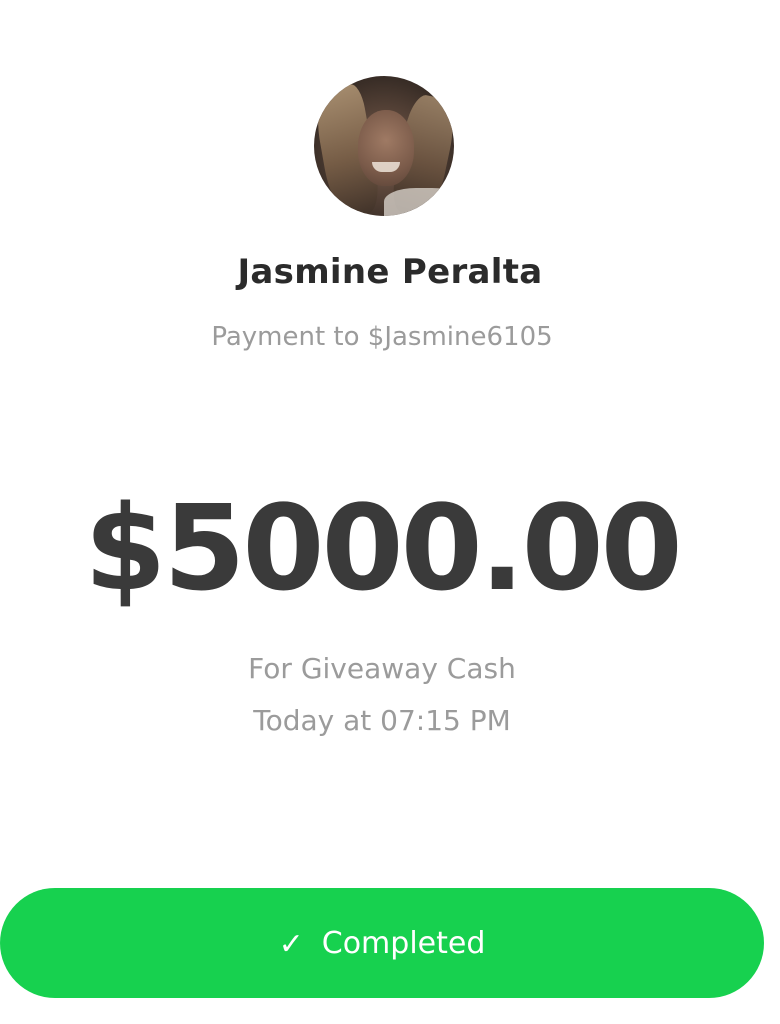  What do you see at coordinates (383, 548) in the screenshot?
I see `payment-amount: $5000.00` at bounding box center [383, 548].